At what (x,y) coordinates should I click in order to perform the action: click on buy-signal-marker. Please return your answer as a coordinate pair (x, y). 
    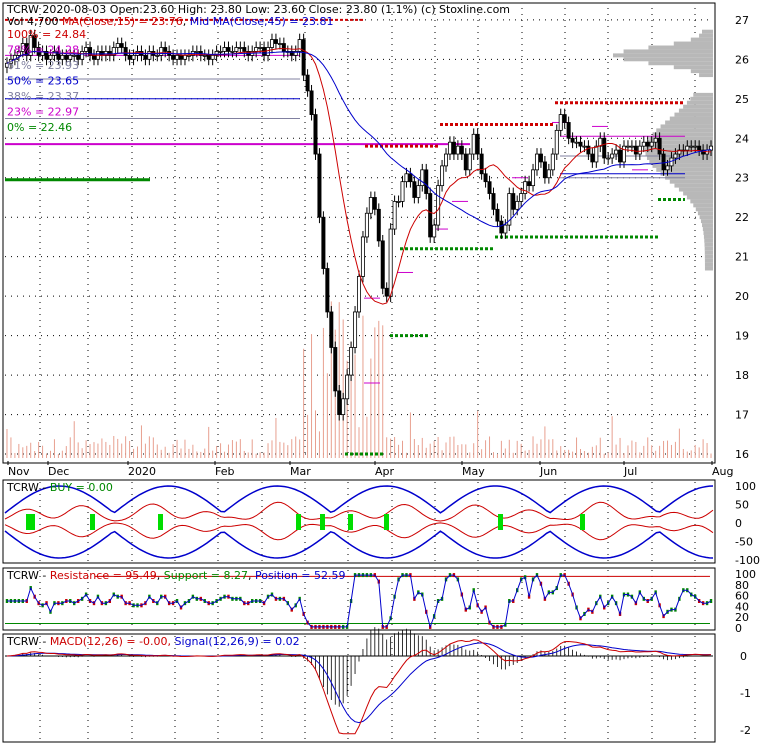
    Looking at the image, I should click on (160, 522).